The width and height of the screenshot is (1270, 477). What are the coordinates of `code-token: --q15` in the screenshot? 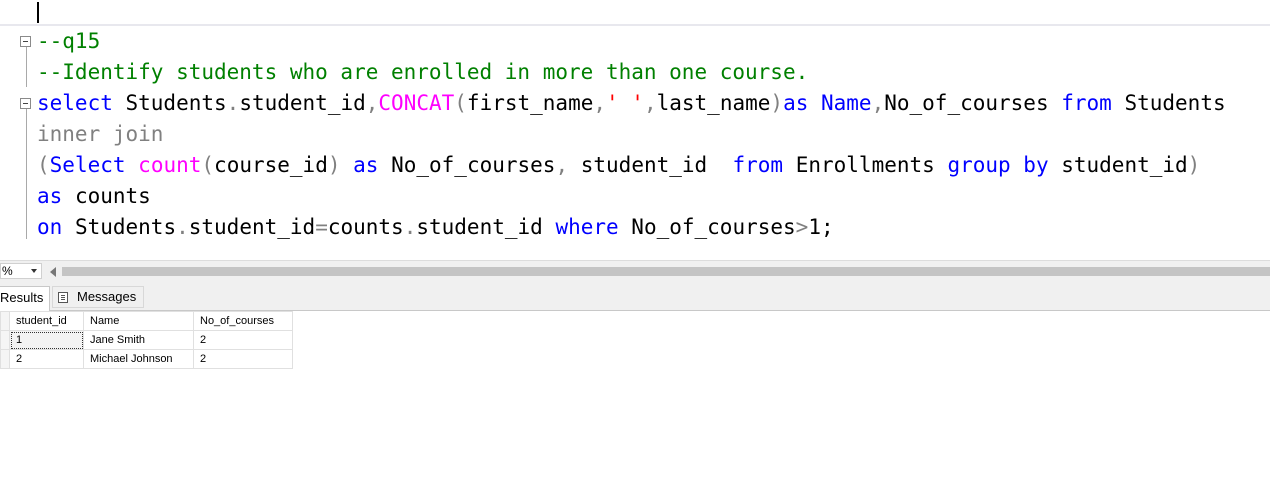 It's located at (69, 41).